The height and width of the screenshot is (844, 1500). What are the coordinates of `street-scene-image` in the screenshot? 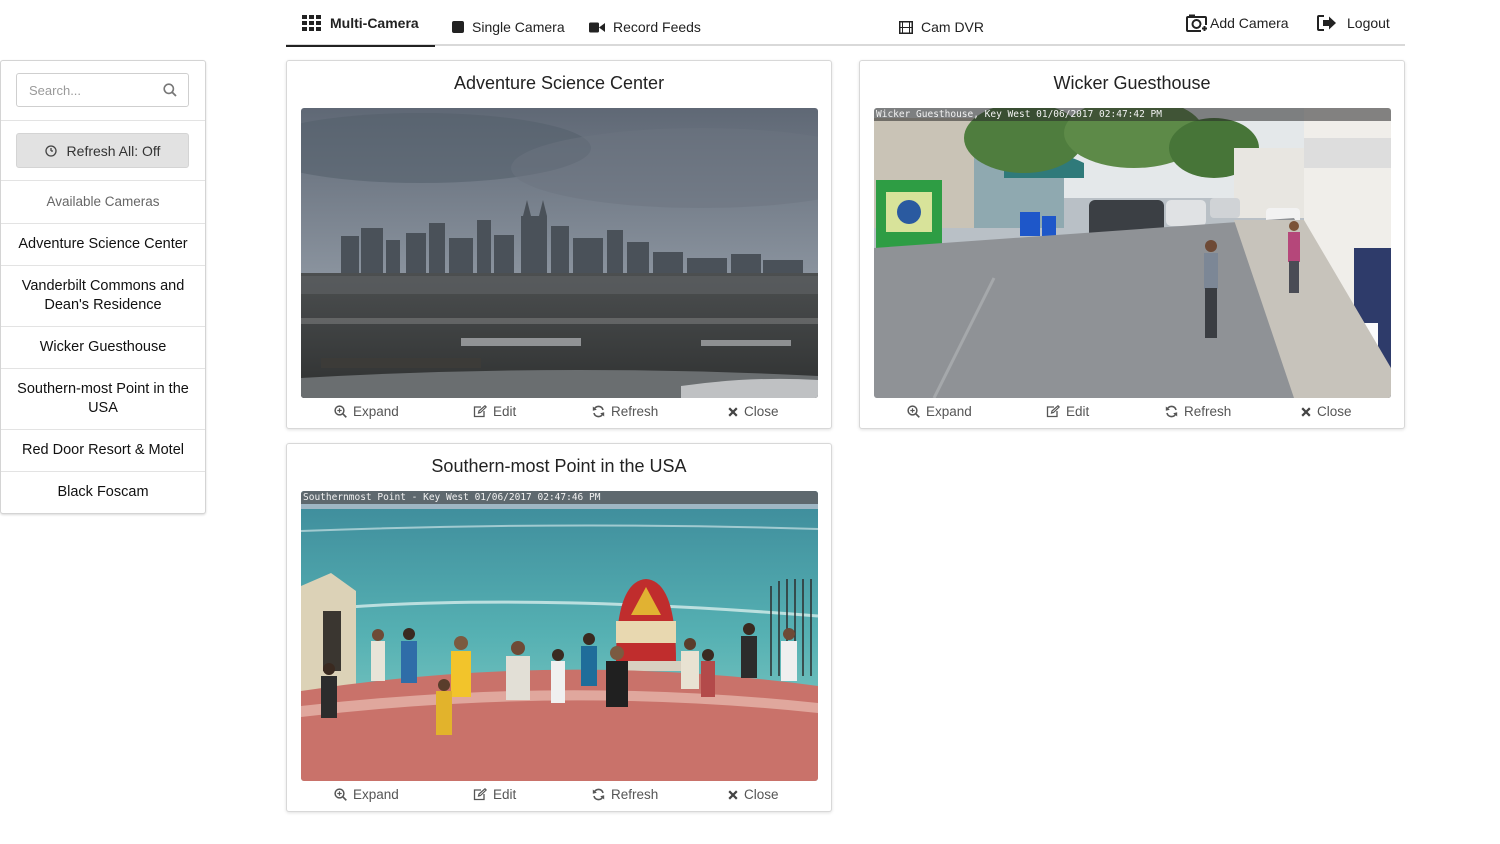 It's located at (1132, 253).